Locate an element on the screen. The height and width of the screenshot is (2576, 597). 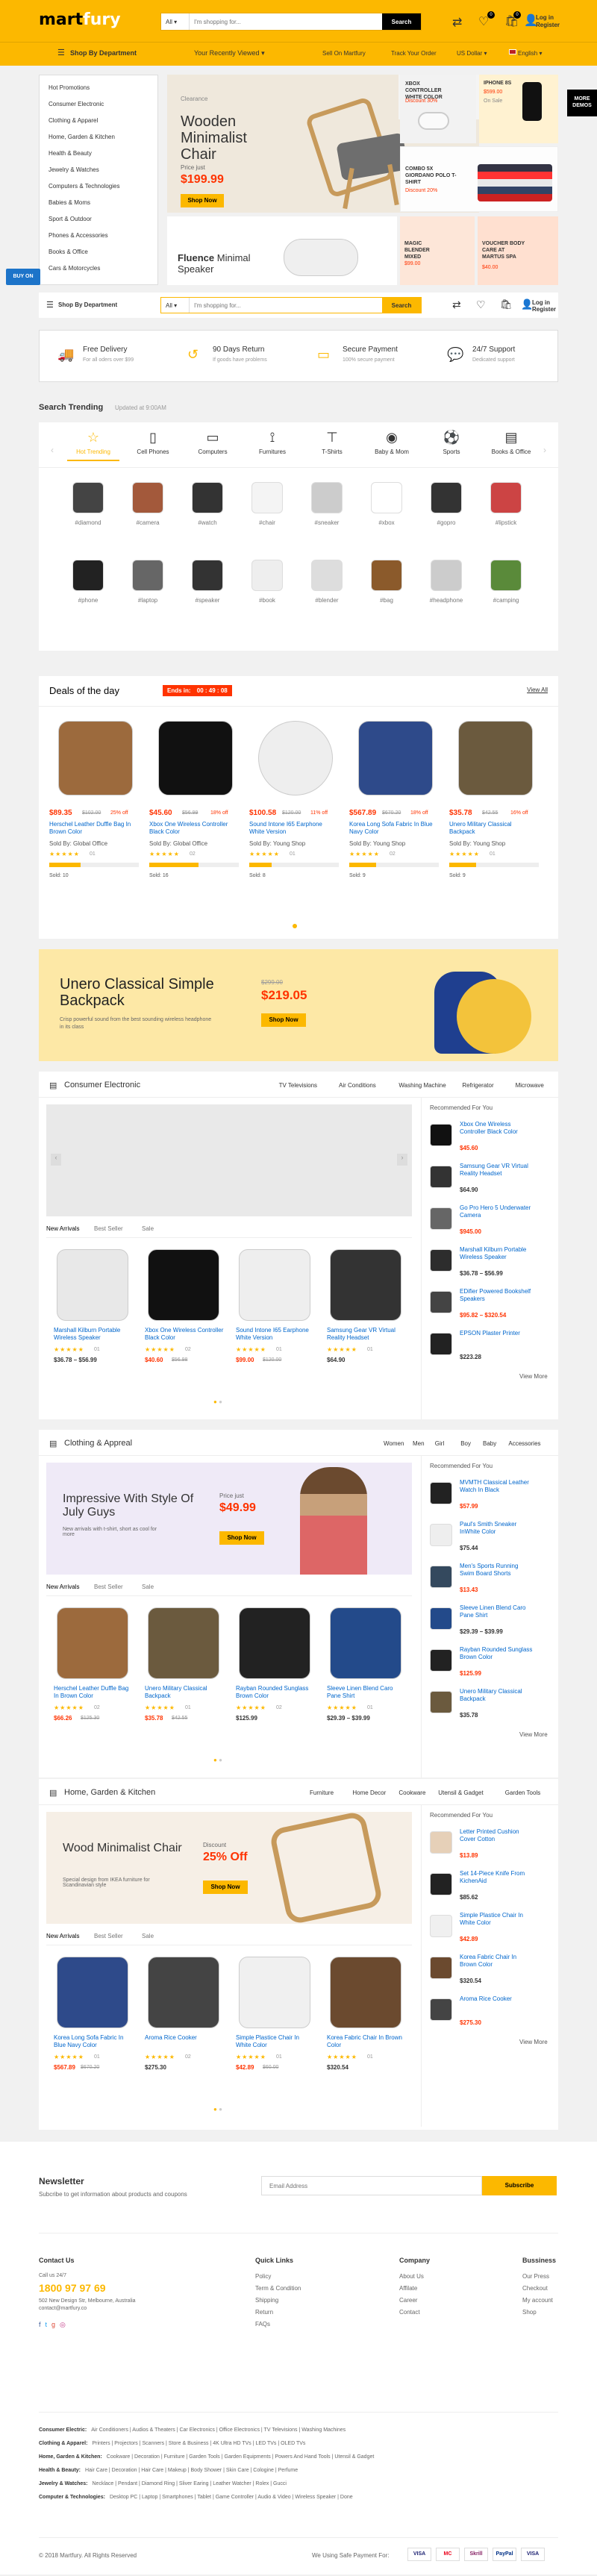
recommended-name: Go Pro Hero 5 Underwater Camera is located at coordinates (497, 1211).